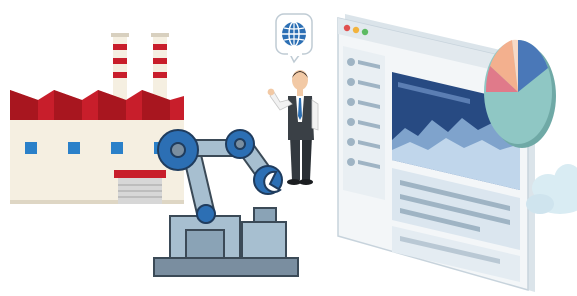 The height and width of the screenshot is (296, 577). I want to click on factory-door, so click(140, 187).